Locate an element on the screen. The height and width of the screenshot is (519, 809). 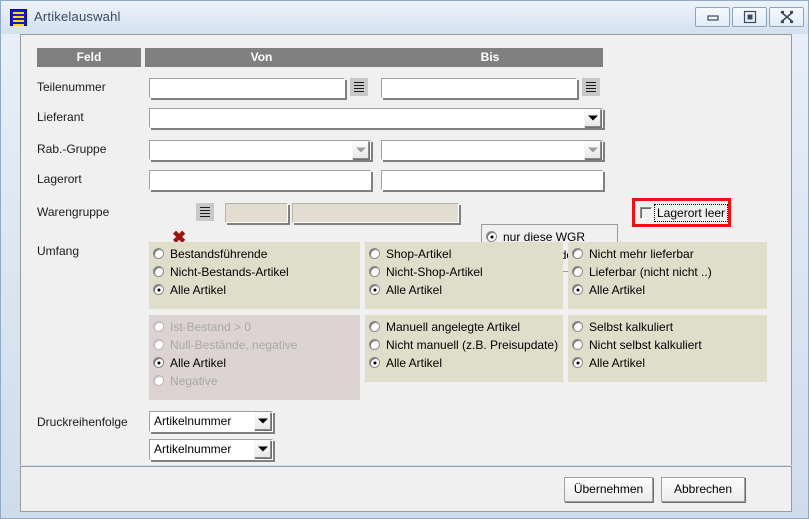
footer-bar: Übernehmen Abbrechen is located at coordinates (406, 489).